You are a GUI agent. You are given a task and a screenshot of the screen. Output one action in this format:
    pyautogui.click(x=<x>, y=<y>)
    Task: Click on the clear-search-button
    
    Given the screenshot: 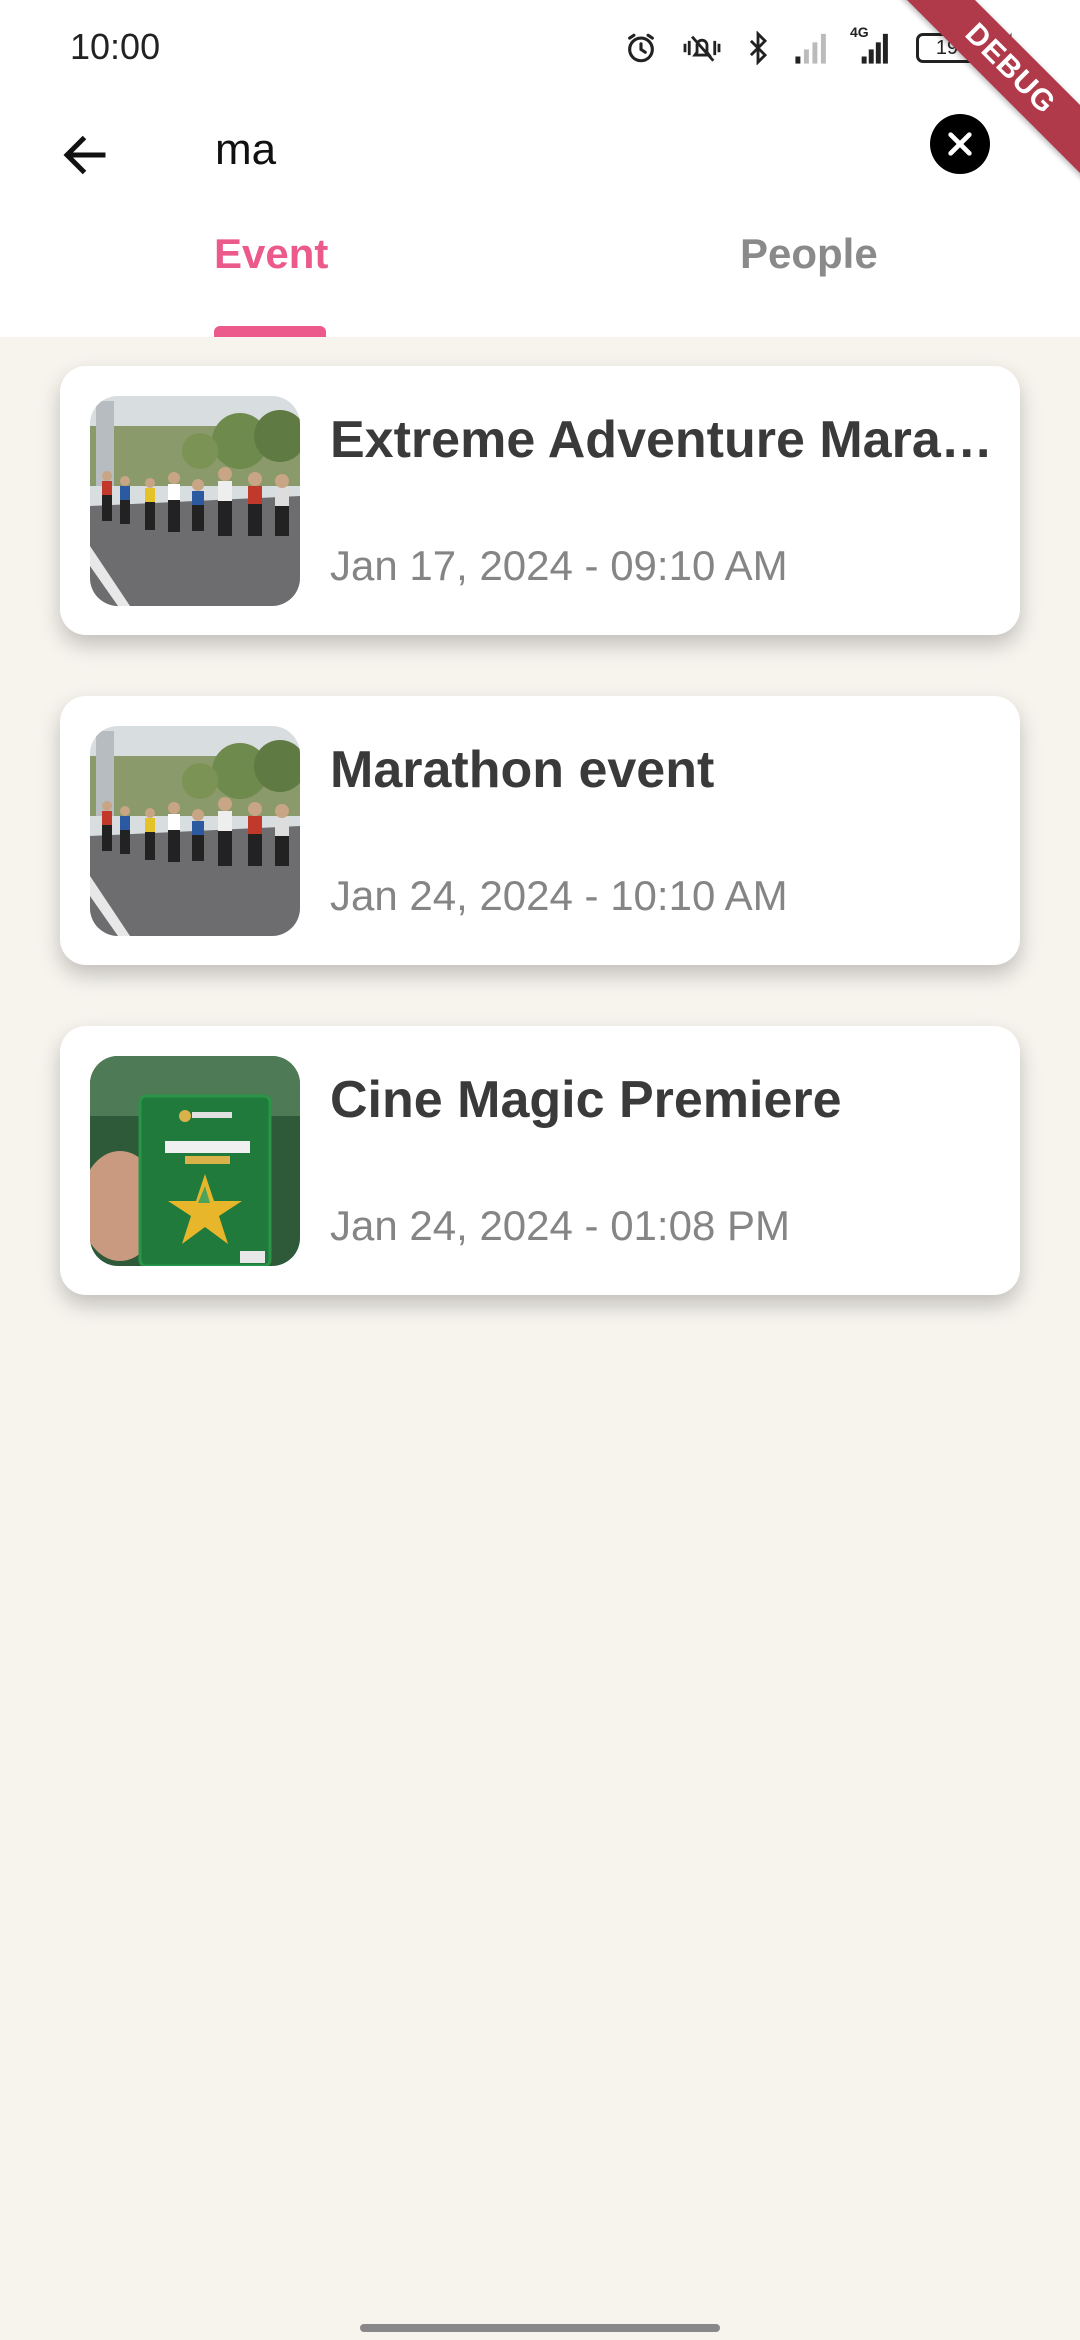 What is the action you would take?
    pyautogui.click(x=960, y=144)
    